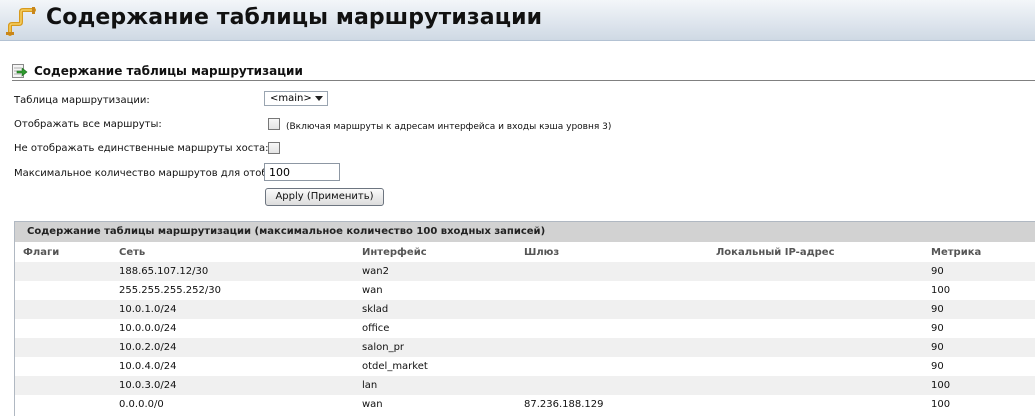 This screenshot has width=1035, height=416. I want to click on cell-network: 10.0.2.0/24, so click(148, 347).